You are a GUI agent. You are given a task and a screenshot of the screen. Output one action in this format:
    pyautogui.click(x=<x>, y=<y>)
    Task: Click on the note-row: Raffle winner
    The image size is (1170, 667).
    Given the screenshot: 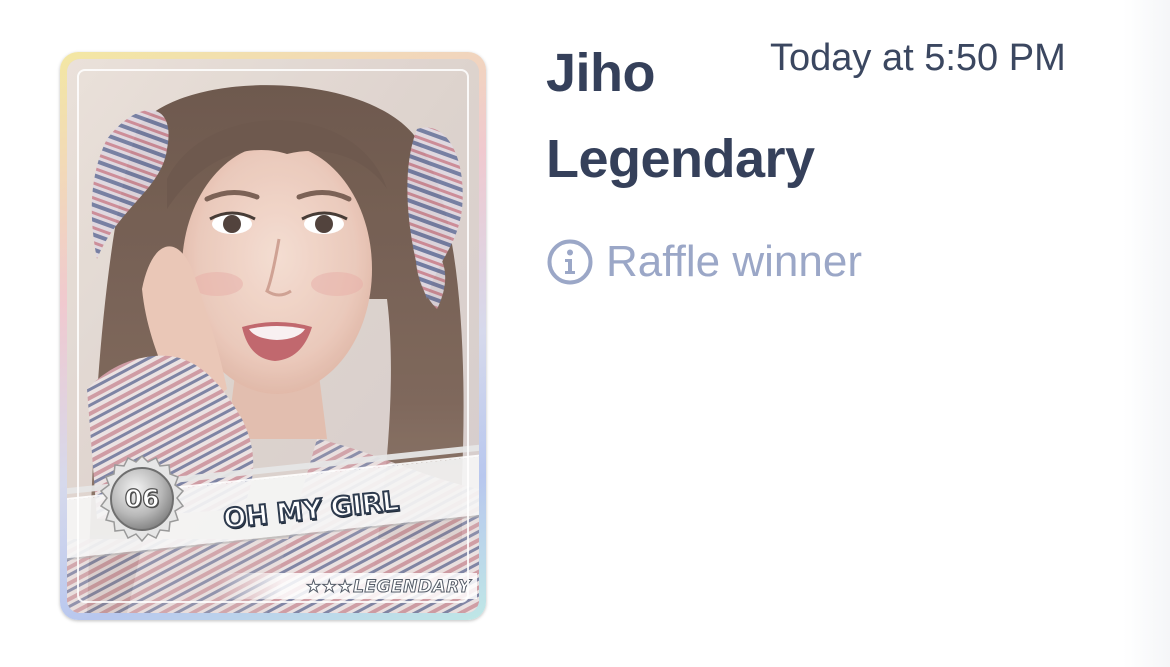 What is the action you would take?
    pyautogui.click(x=704, y=262)
    